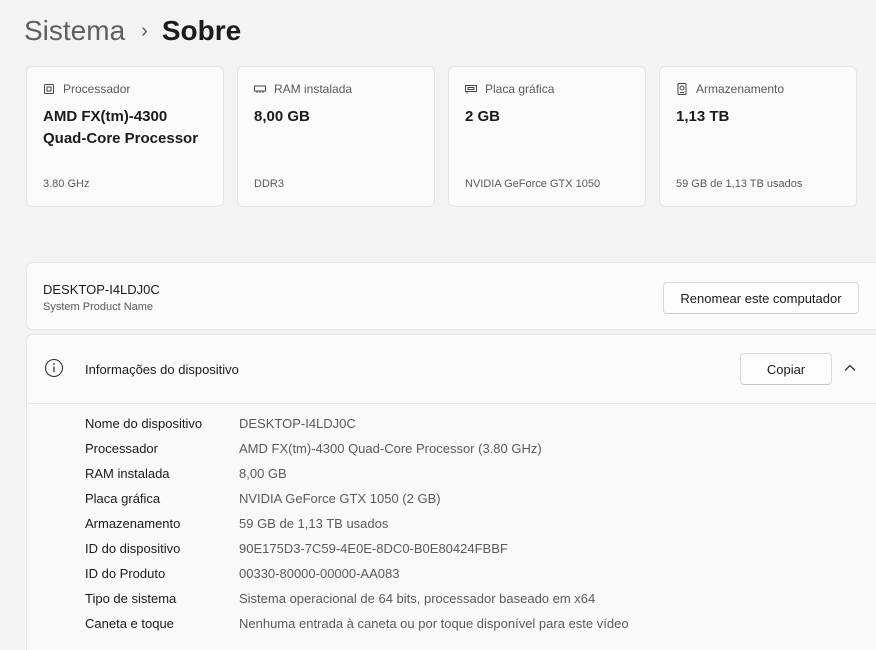 This screenshot has width=876, height=650. Describe the element at coordinates (340, 498) in the screenshot. I see `spec-value: NVIDIA GeForce GTX 1050 (2 GB)` at that location.